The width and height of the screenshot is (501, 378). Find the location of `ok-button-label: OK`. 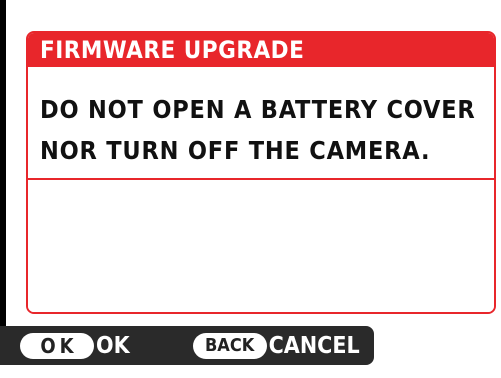

ok-button-label: OK is located at coordinates (113, 345).